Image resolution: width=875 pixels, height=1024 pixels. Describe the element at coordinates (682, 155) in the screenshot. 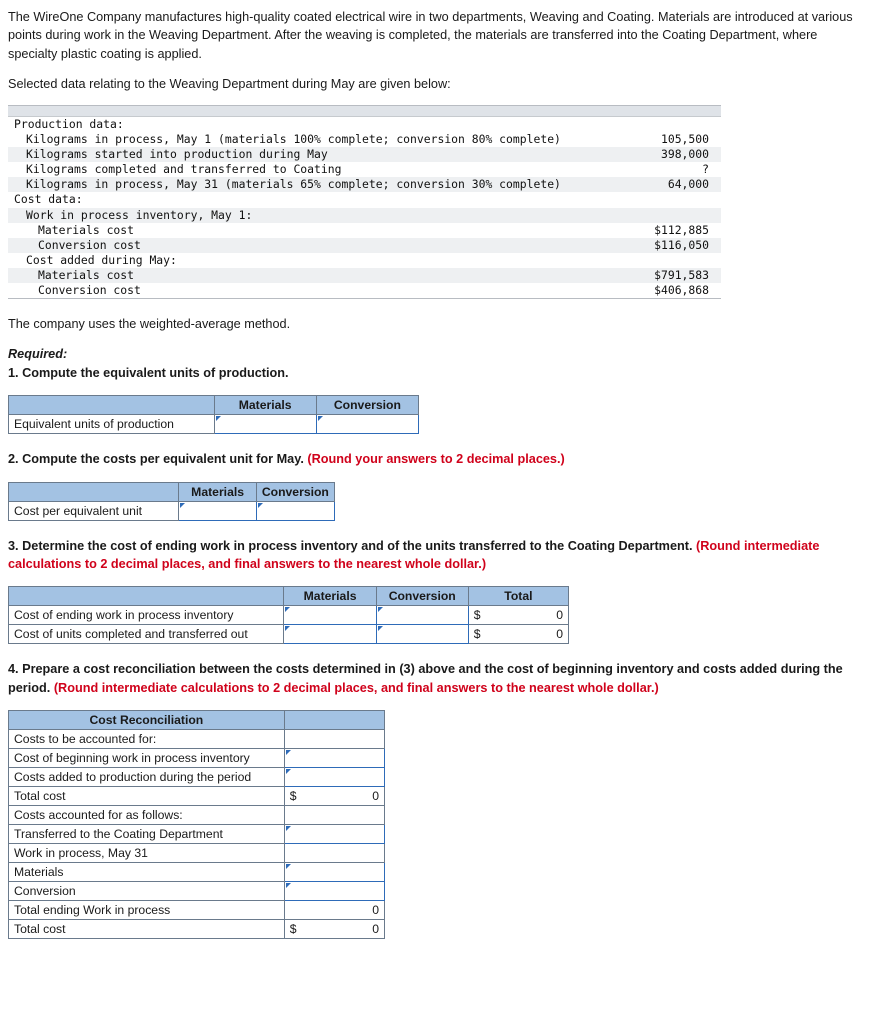

I see `data-row-value: 398,000` at that location.